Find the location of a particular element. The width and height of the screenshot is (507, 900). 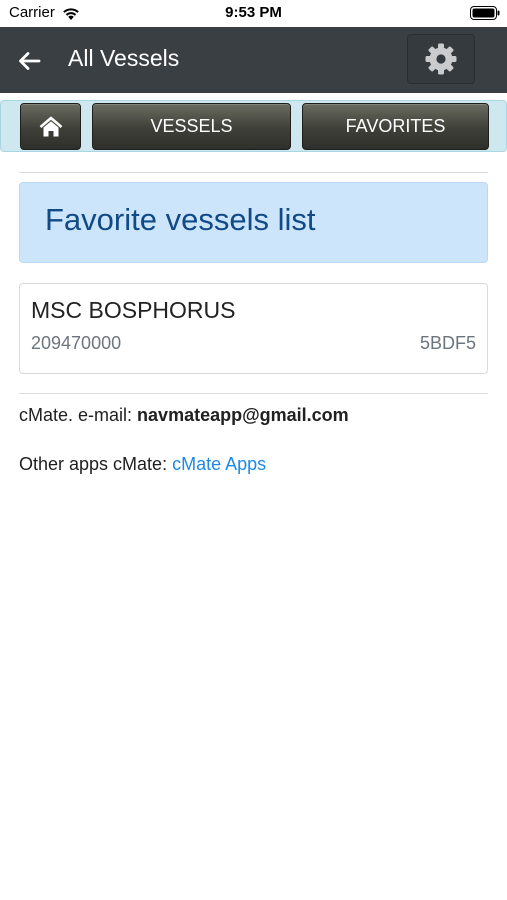

vessel-mmsi: 209470000 is located at coordinates (76, 343).